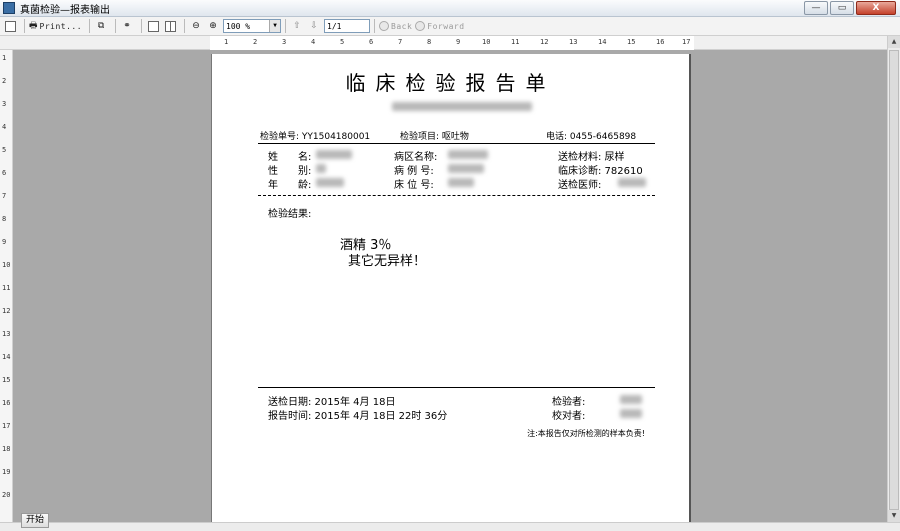 Image resolution: width=900 pixels, height=531 pixels. What do you see at coordinates (384, 26) in the screenshot?
I see `back-arrow-icon` at bounding box center [384, 26].